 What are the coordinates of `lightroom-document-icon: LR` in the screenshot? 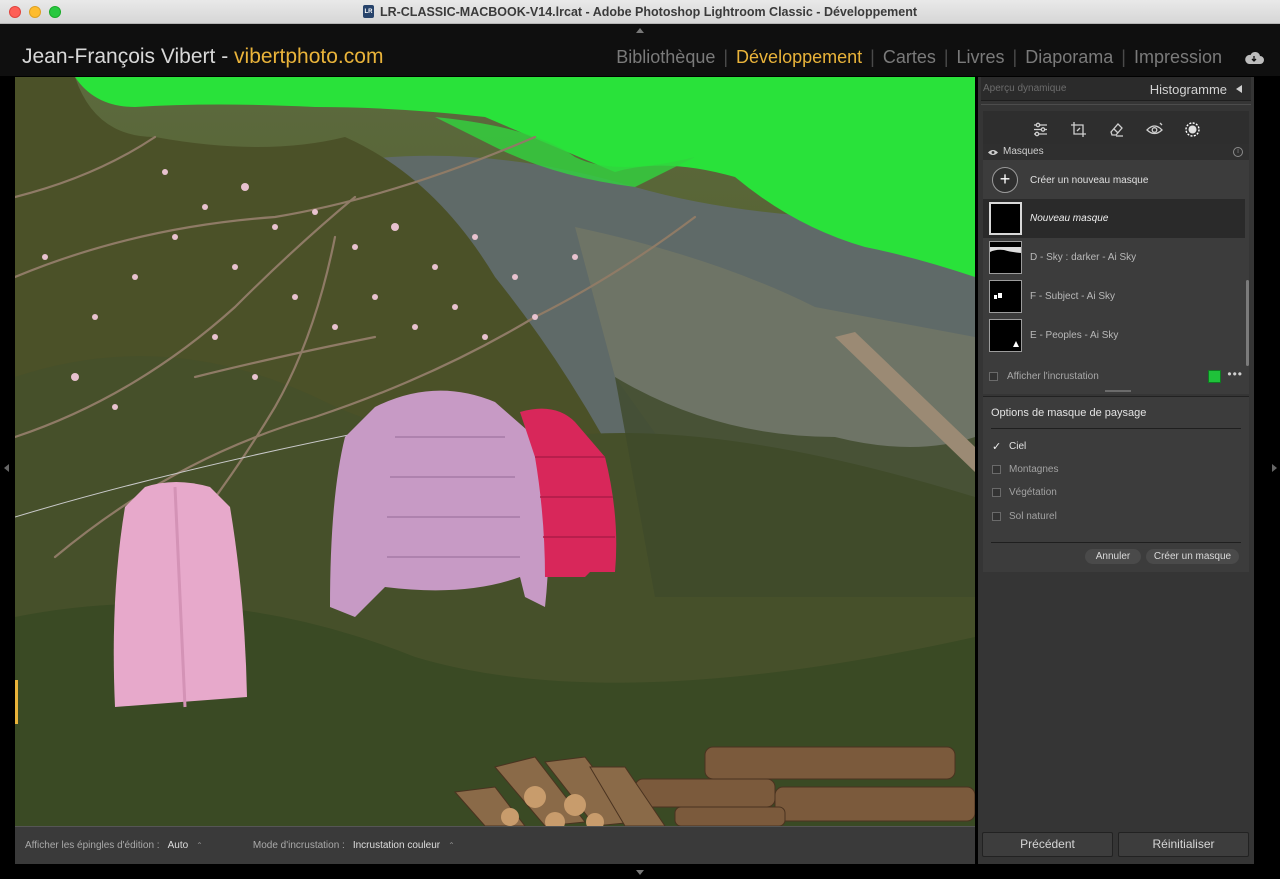 It's located at (368, 11).